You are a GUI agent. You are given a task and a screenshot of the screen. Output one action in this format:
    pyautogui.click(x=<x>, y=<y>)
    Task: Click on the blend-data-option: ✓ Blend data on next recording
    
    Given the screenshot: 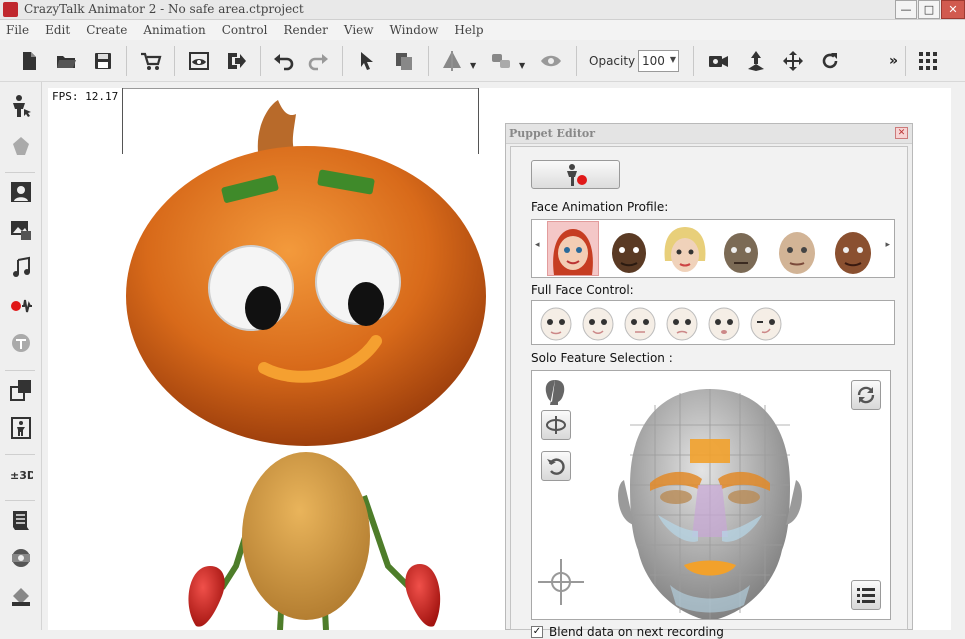 What is the action you would take?
    pyautogui.click(x=627, y=632)
    